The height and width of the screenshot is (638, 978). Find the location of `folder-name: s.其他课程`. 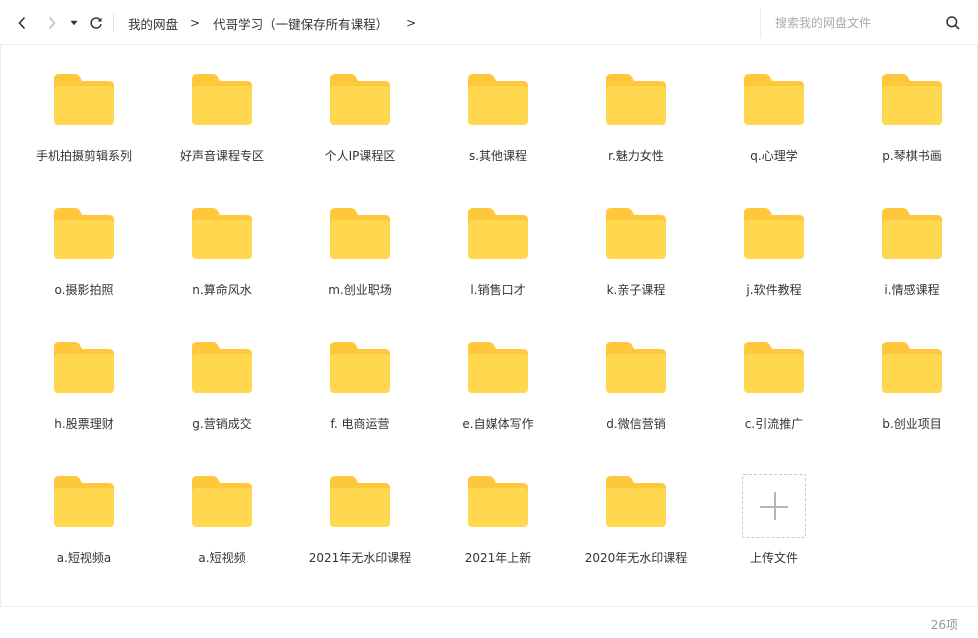

folder-name: s.其他课程 is located at coordinates (498, 156).